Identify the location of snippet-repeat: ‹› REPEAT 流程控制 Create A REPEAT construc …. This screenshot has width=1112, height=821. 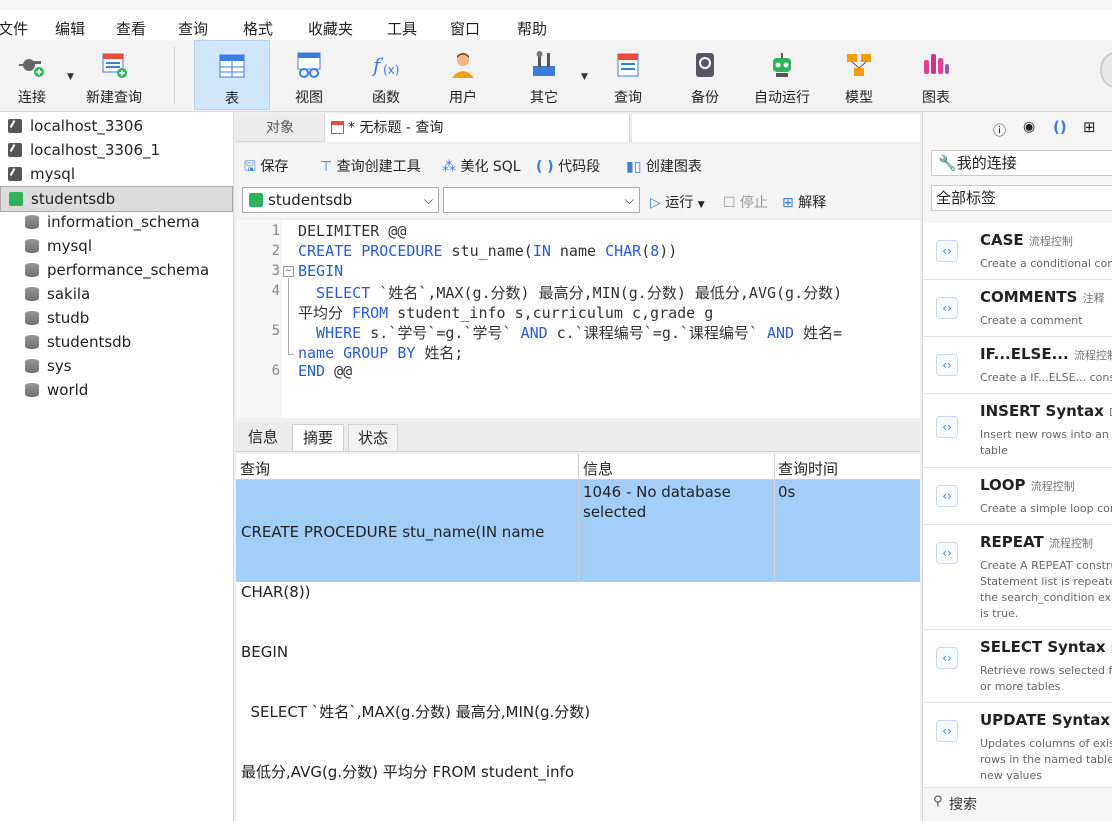
(1017, 577).